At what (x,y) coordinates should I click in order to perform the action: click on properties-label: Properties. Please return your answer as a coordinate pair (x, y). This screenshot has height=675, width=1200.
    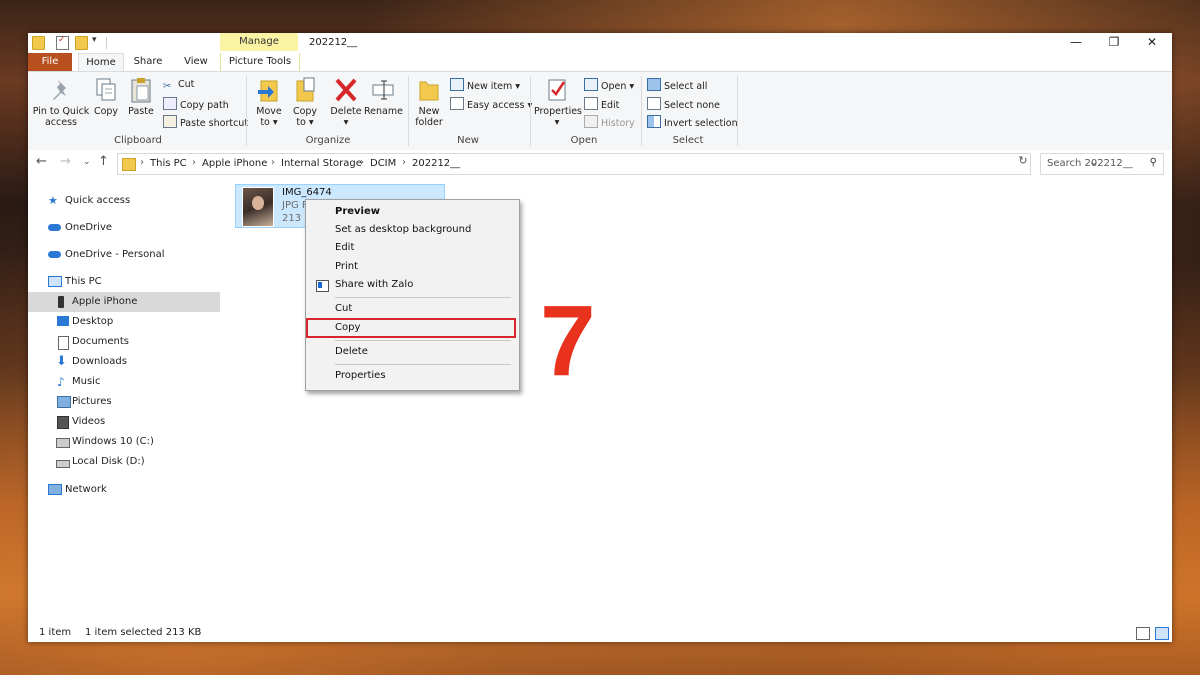
    Looking at the image, I should click on (558, 111).